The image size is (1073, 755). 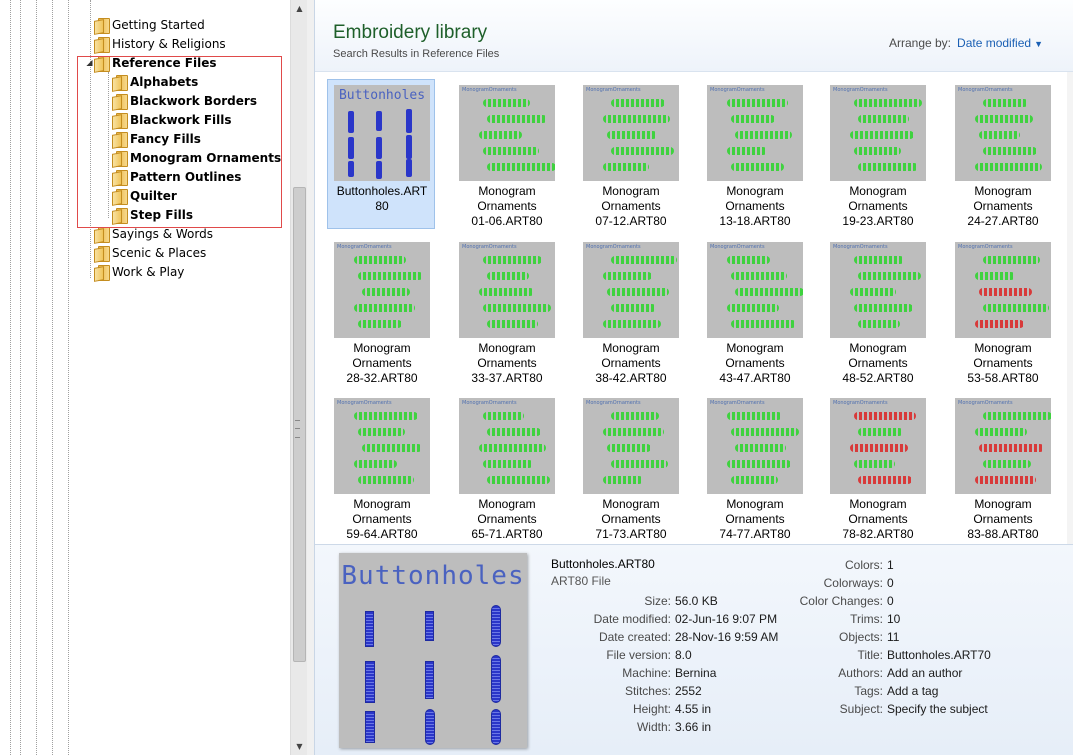 What do you see at coordinates (890, 565) in the screenshot?
I see `property-value: 1` at bounding box center [890, 565].